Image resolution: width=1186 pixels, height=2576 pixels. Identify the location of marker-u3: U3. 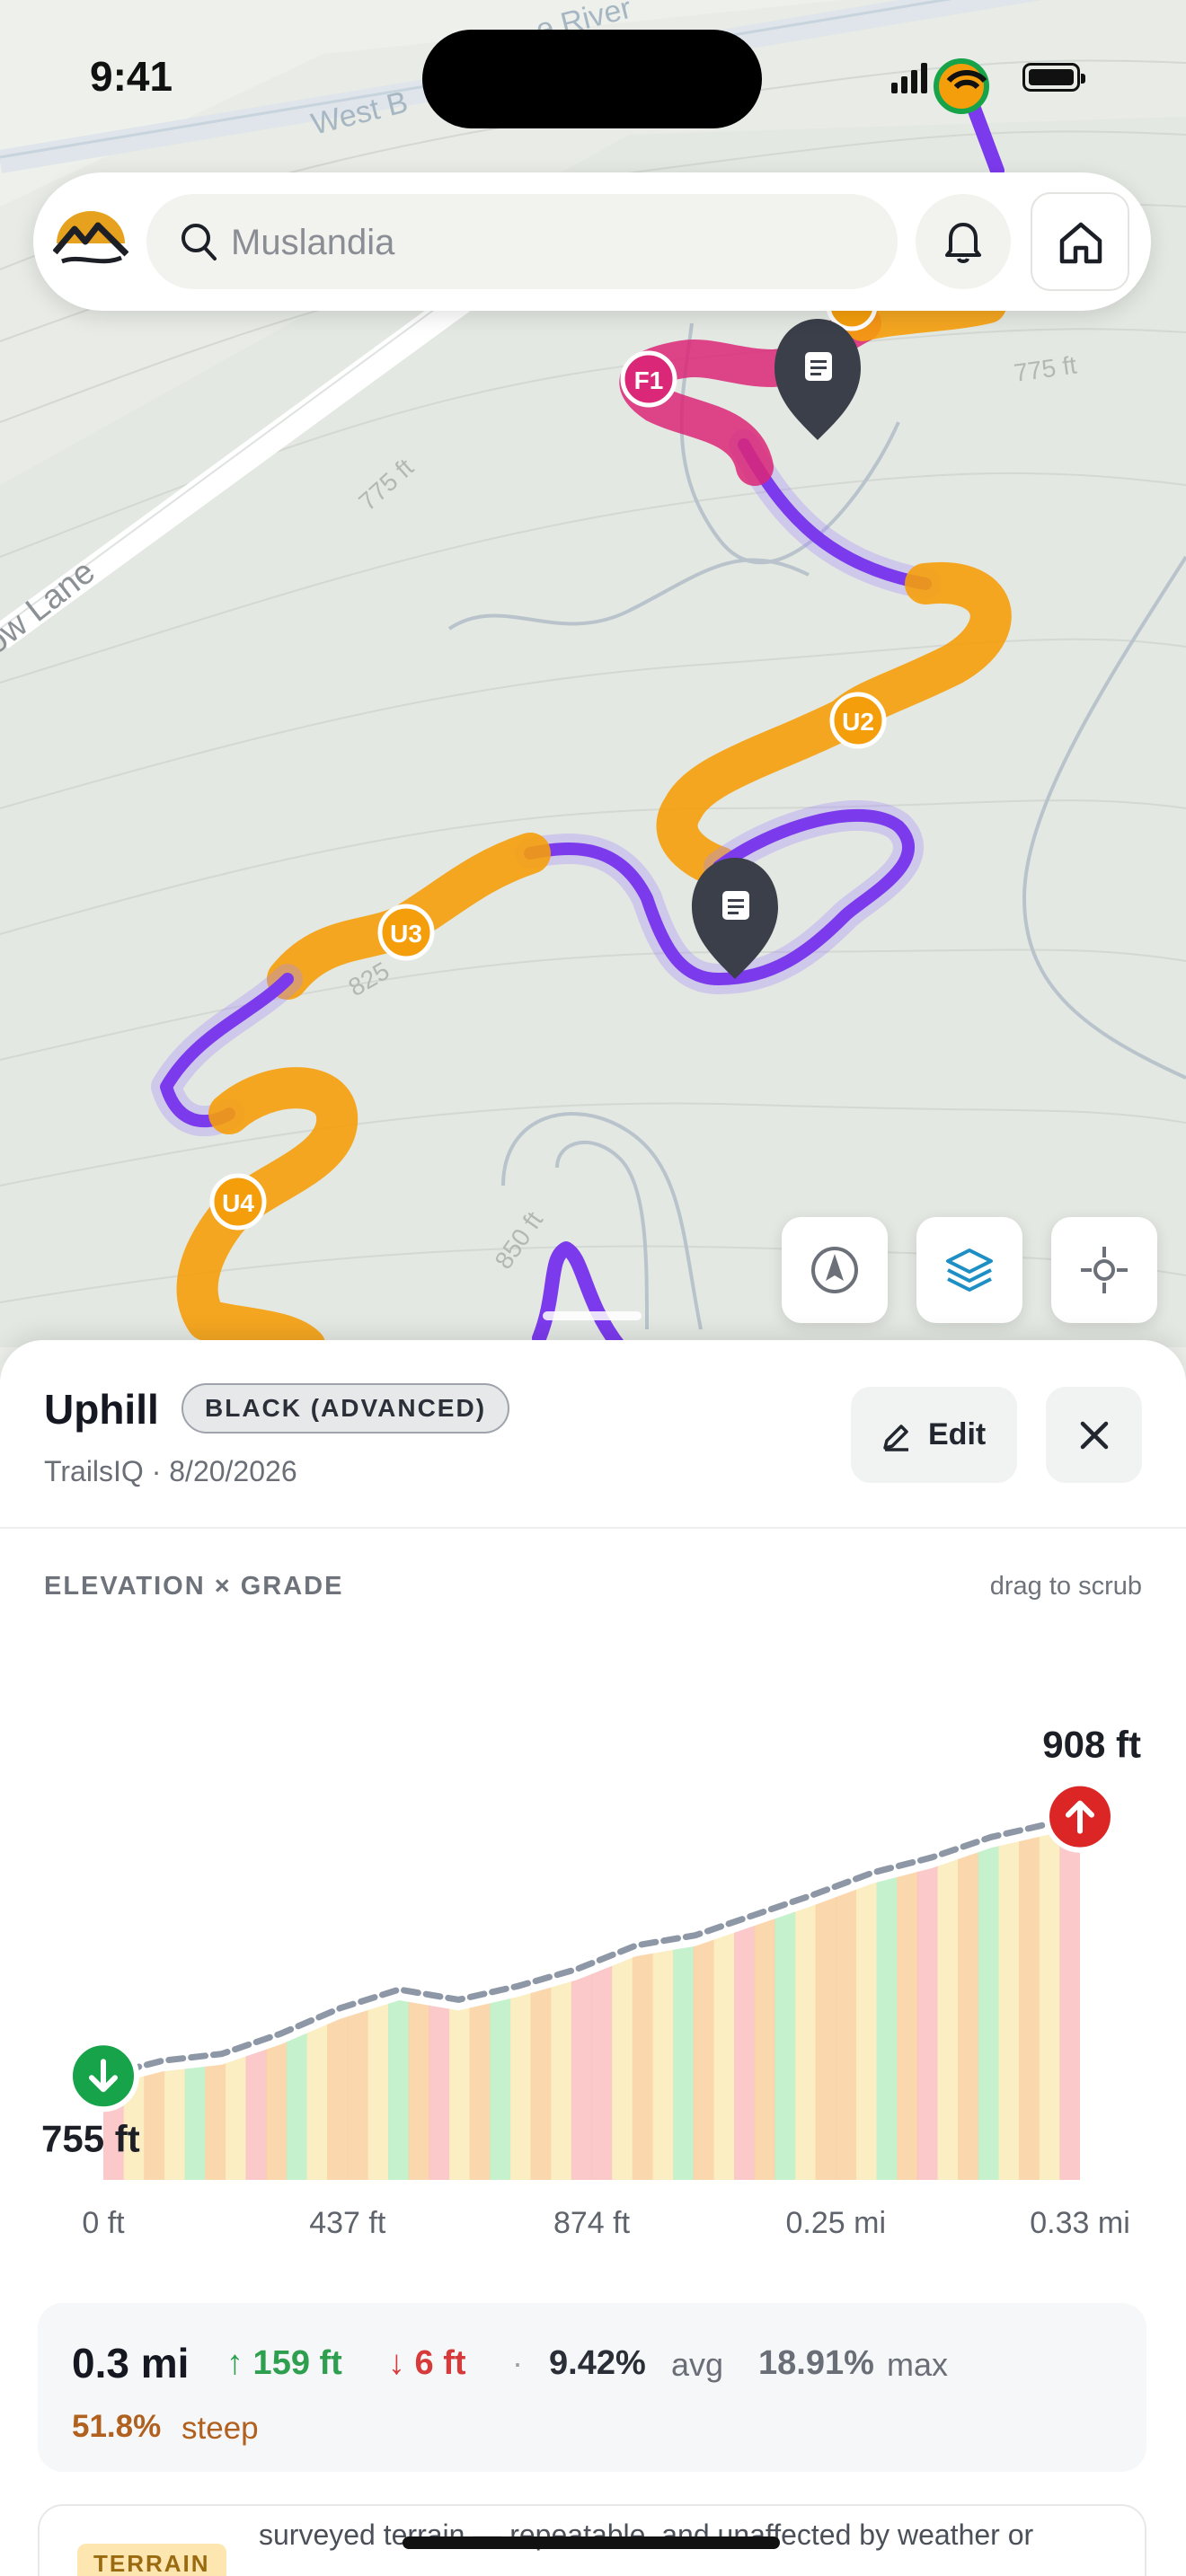
(406, 933).